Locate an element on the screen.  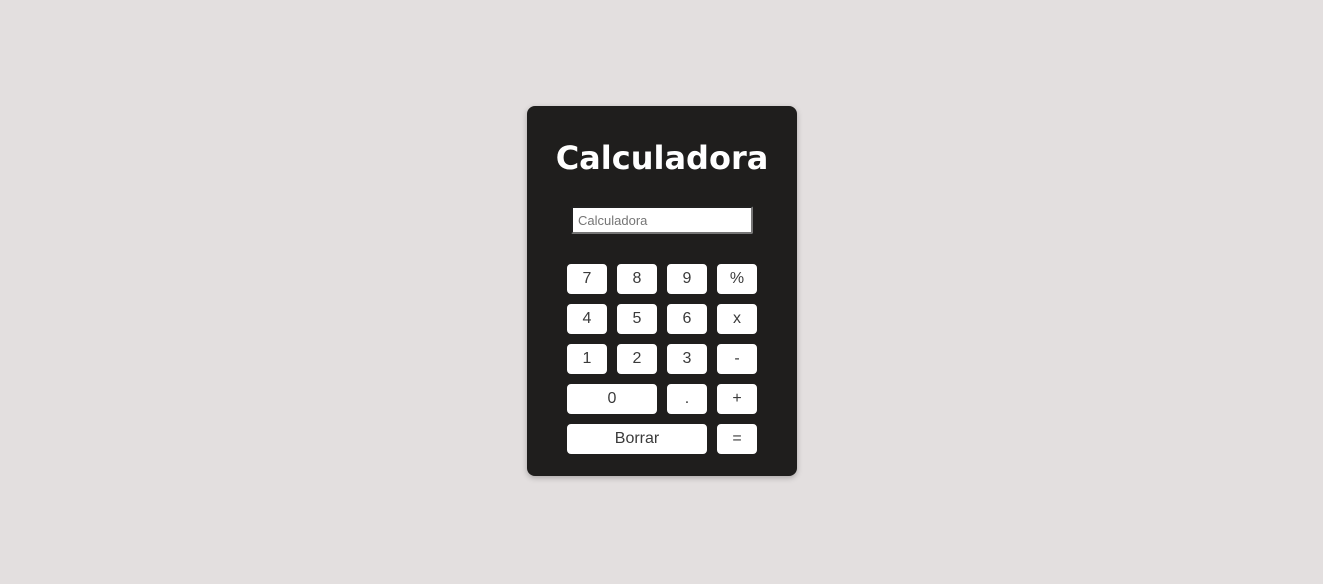
key-8-button: 8 is located at coordinates (637, 279).